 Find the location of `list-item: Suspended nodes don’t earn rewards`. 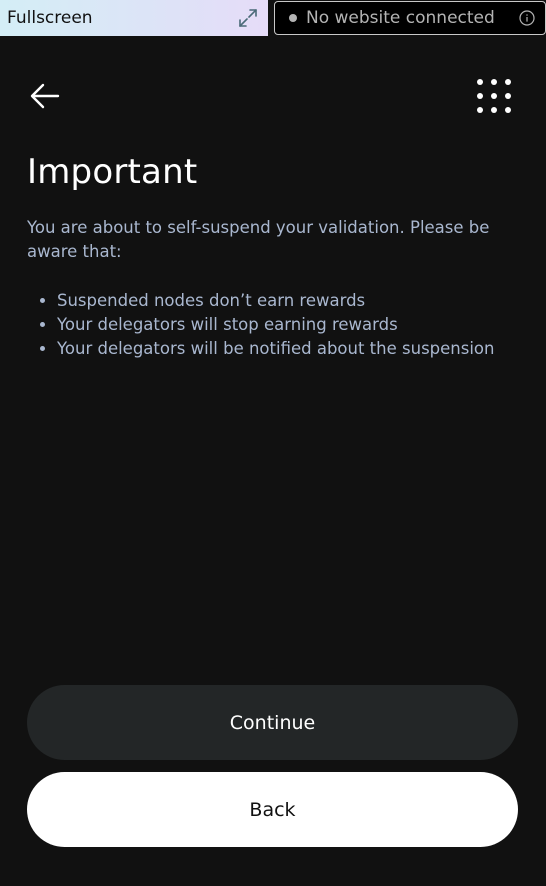

list-item: Suspended nodes don’t earn rewards is located at coordinates (287, 301).